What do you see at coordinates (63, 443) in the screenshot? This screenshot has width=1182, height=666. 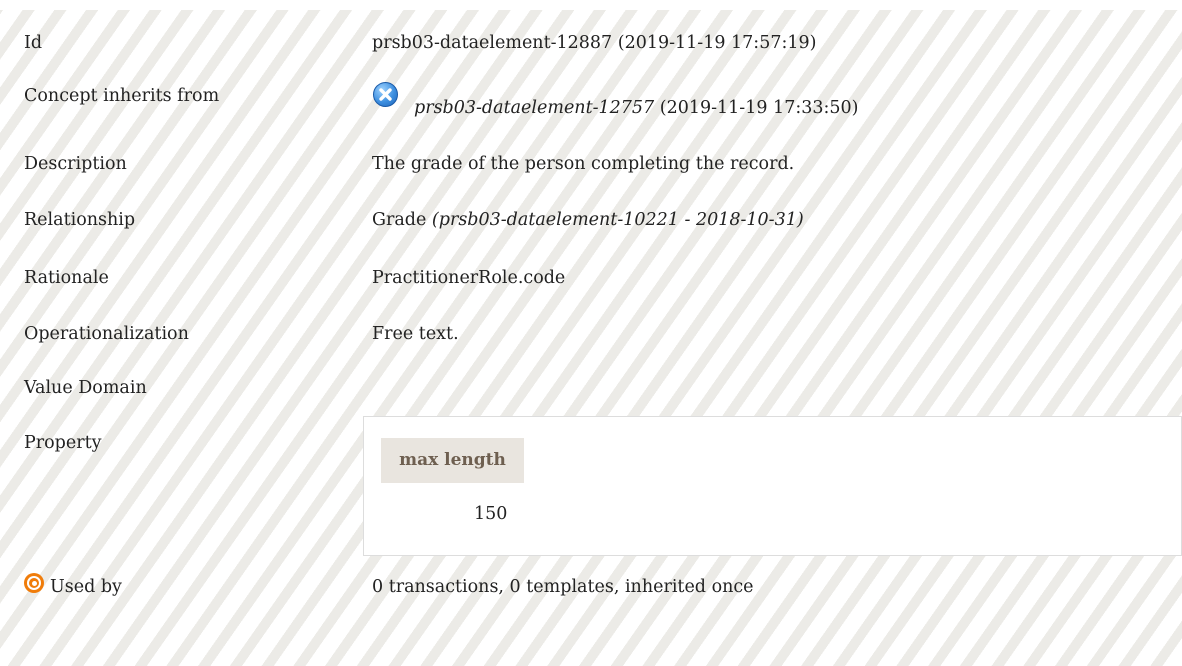 I see `property-label: Property` at bounding box center [63, 443].